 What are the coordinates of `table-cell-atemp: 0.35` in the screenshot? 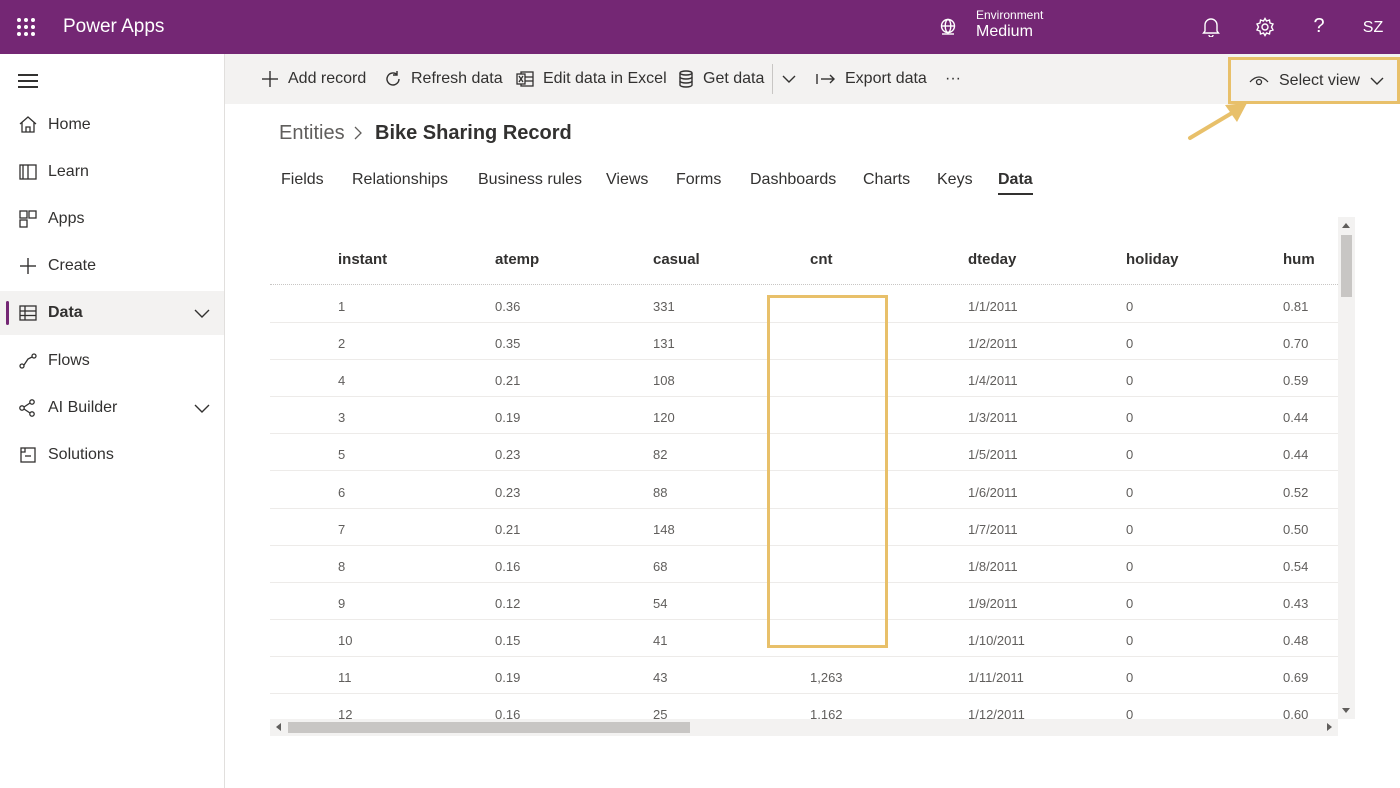 It's located at (507, 343).